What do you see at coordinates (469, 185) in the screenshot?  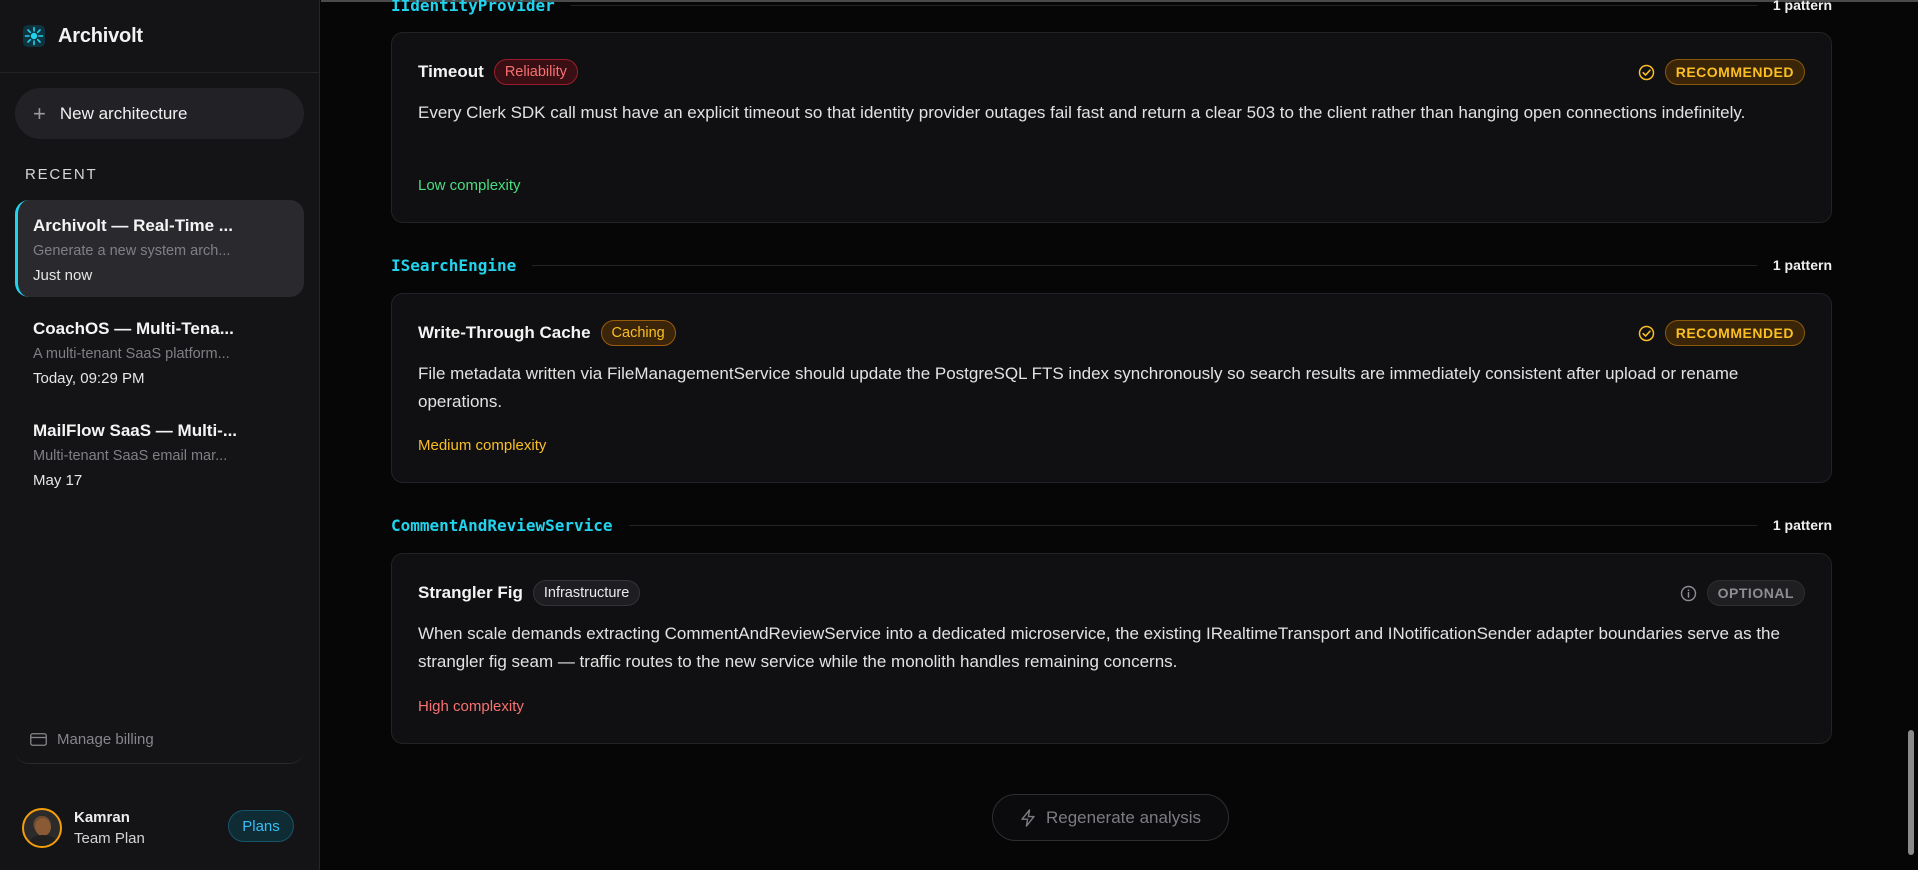 I see `complexity-label: Low complexity` at bounding box center [469, 185].